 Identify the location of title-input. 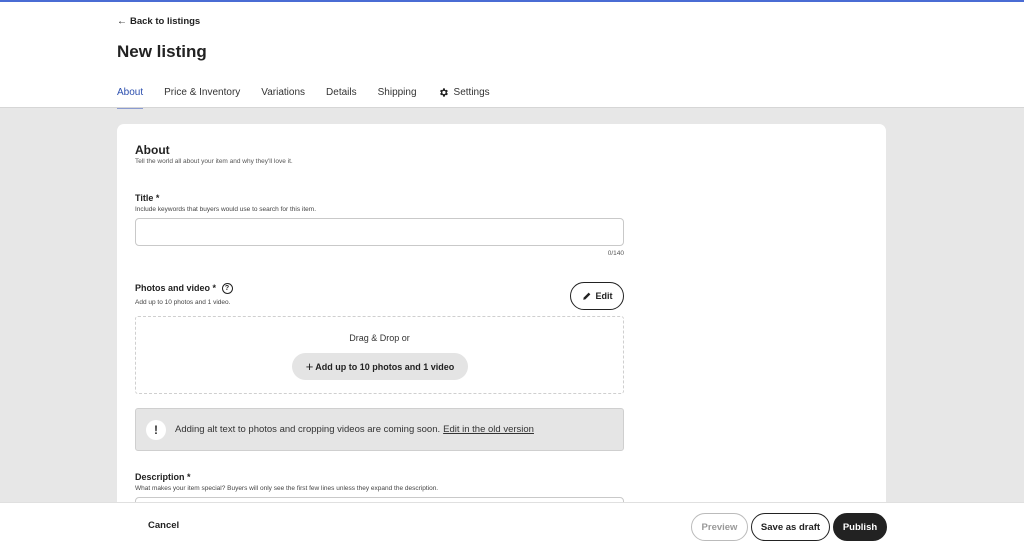
(379, 232).